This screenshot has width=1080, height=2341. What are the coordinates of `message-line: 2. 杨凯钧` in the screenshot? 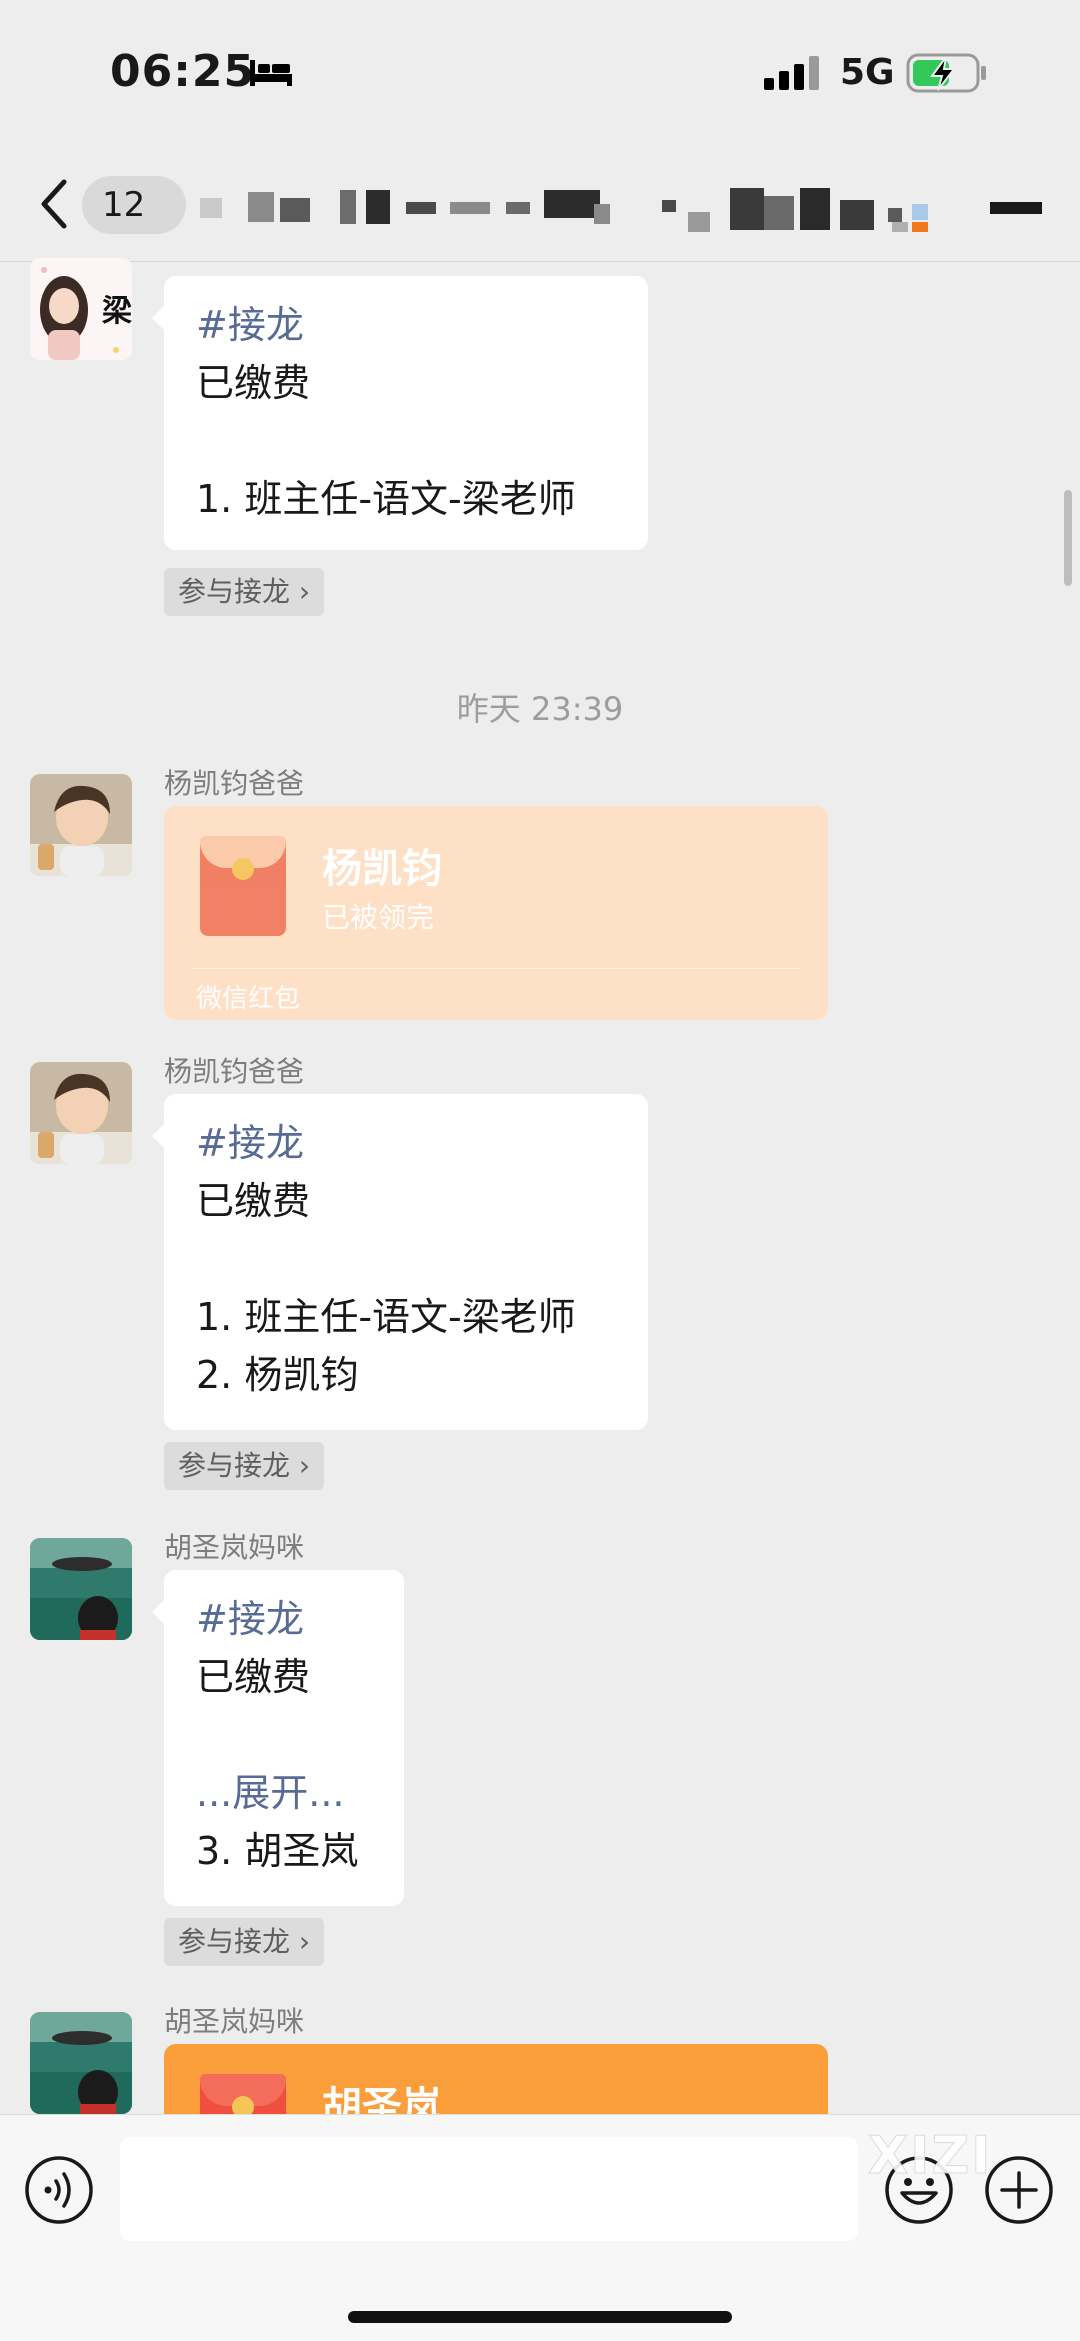 It's located at (277, 1375).